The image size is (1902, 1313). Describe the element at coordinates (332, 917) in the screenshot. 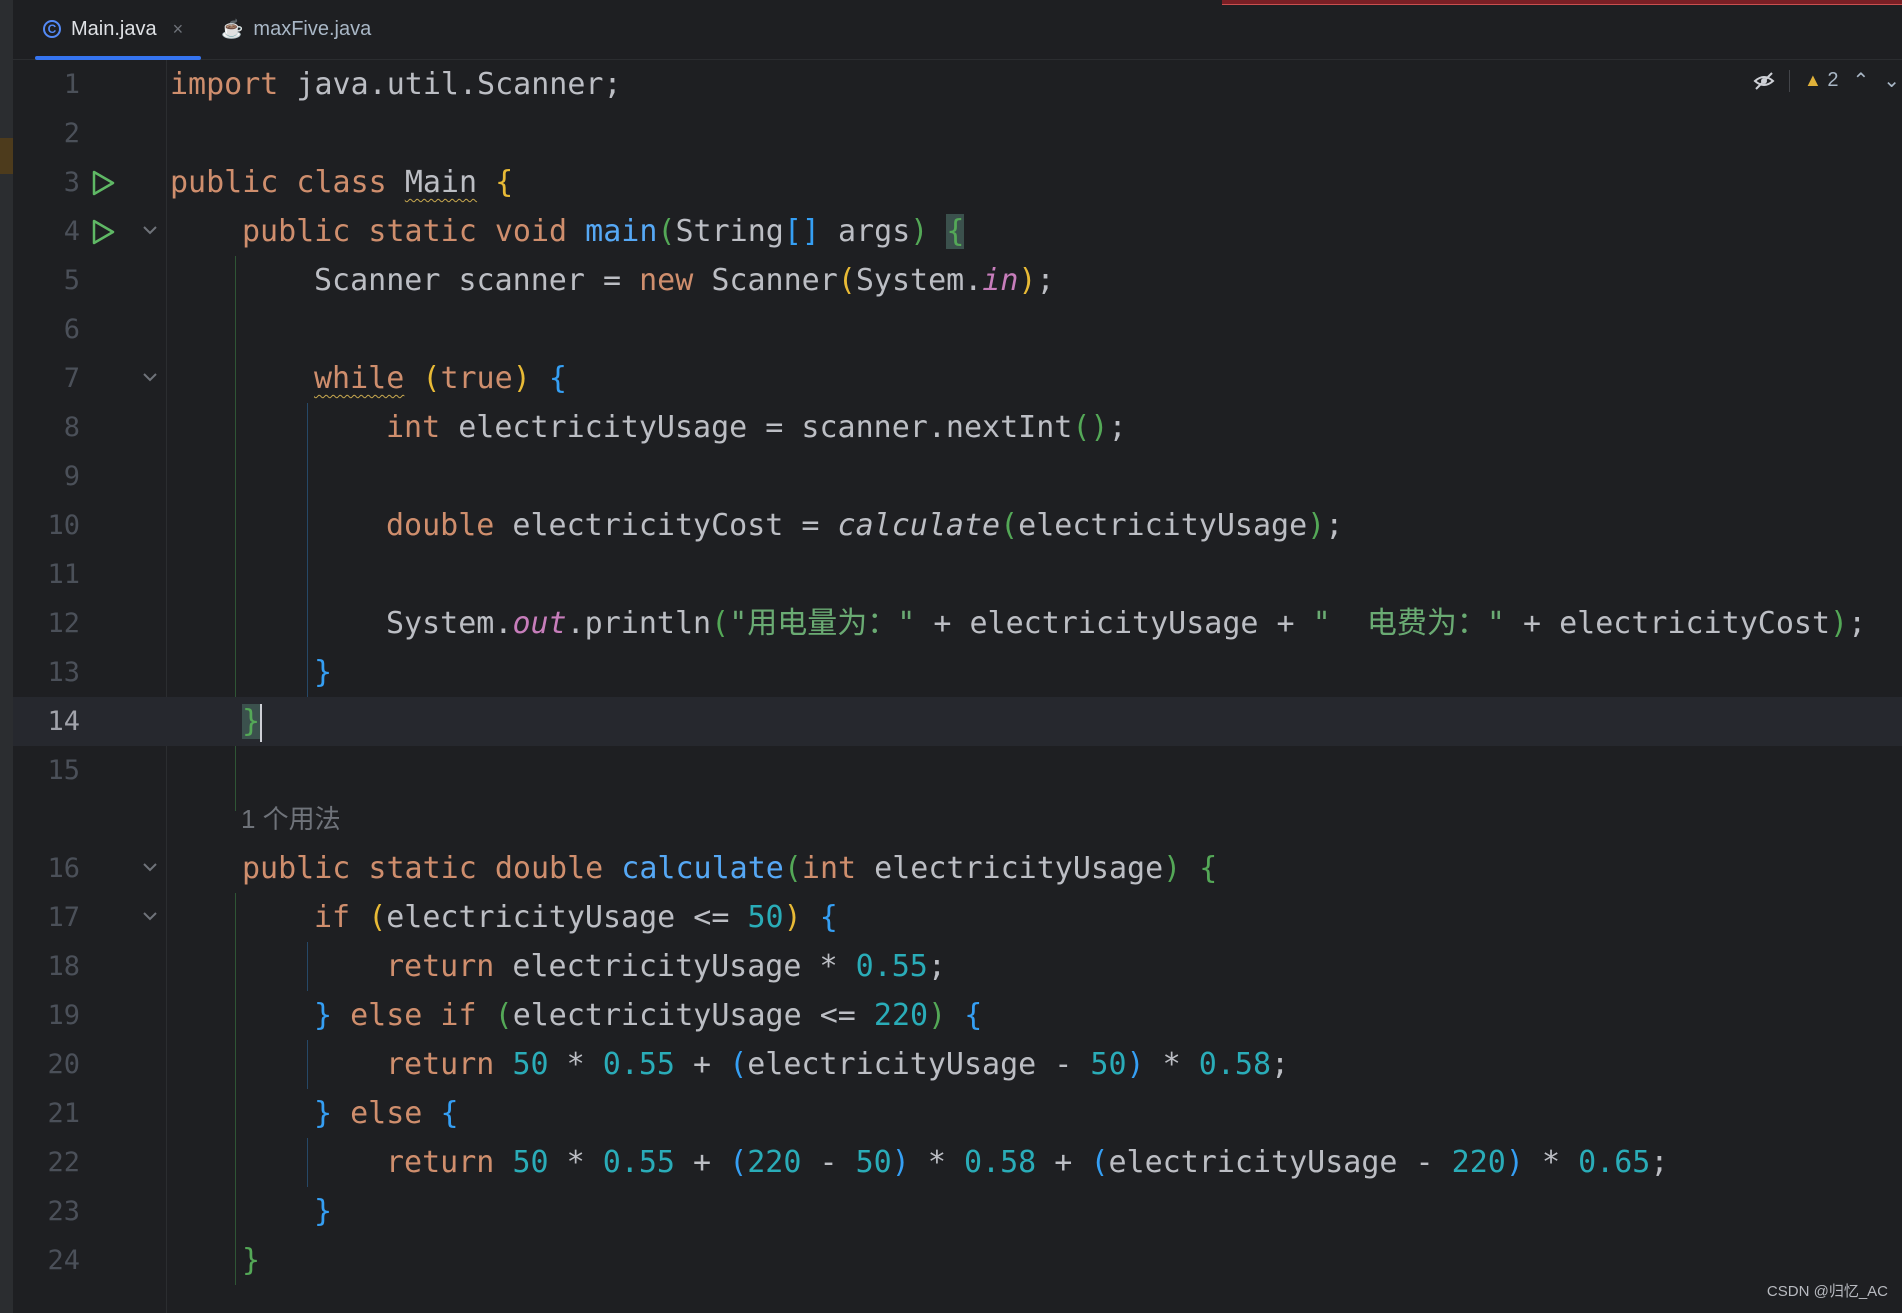

I see `code-token: if` at that location.